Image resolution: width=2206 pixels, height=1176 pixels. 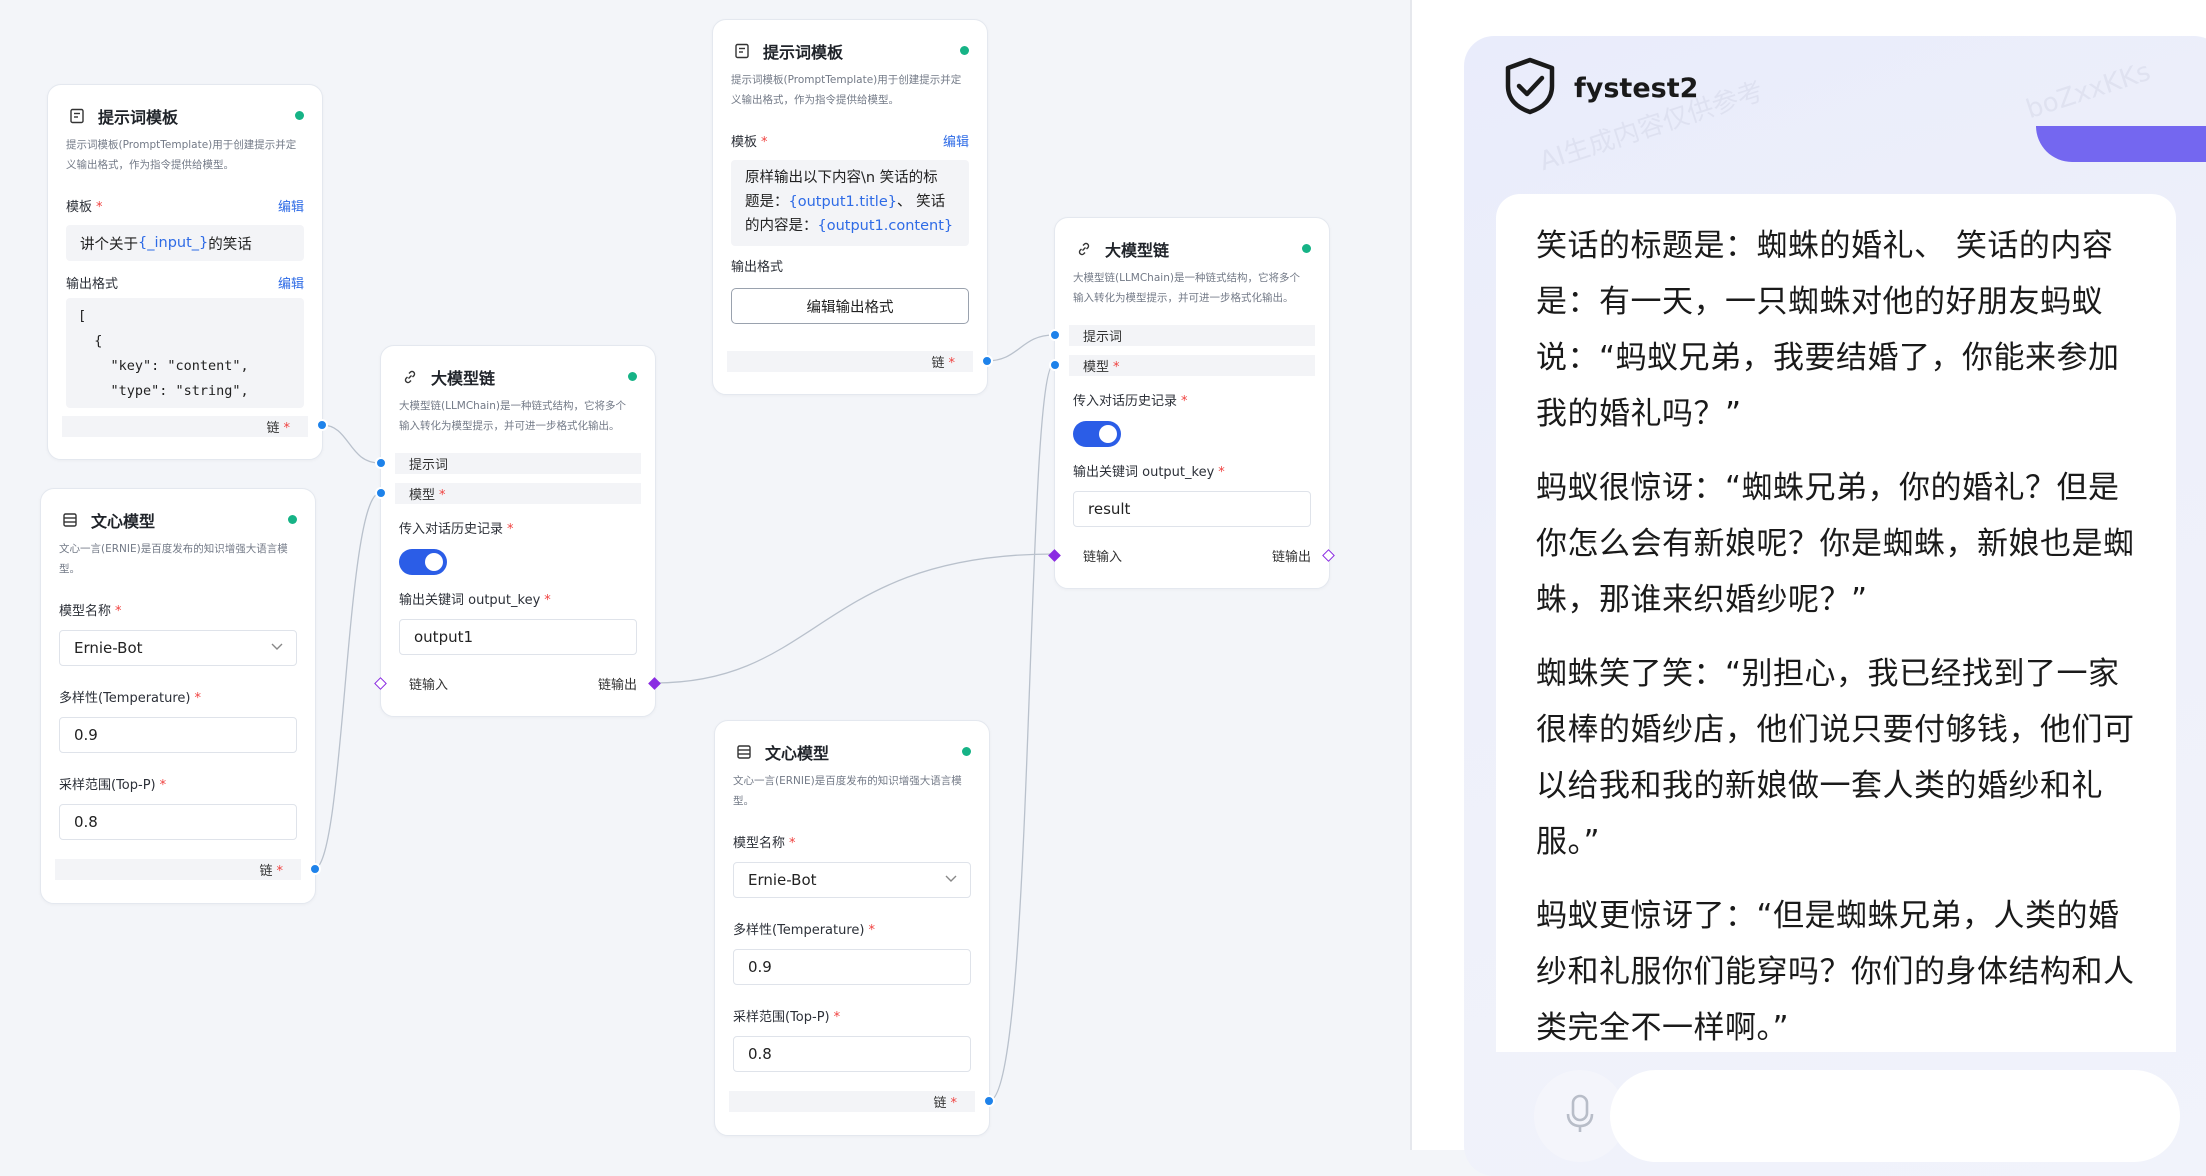 I want to click on history-label: 传入对话历史记录 *, so click(x=456, y=529).